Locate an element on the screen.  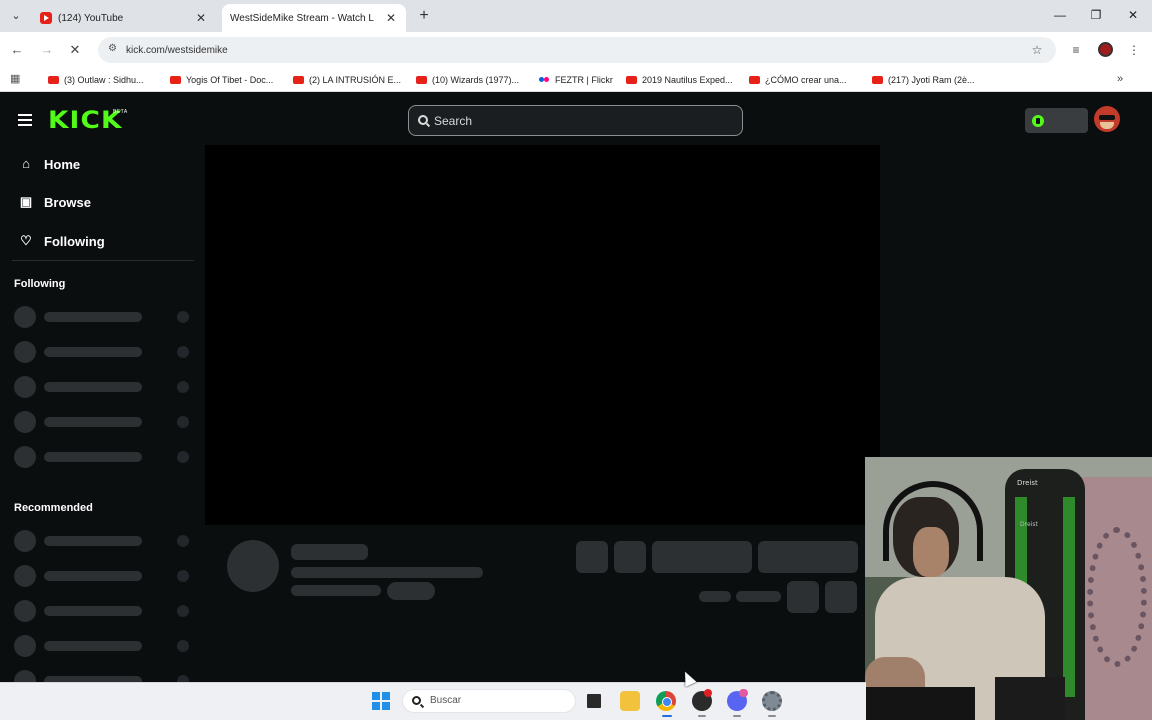
home-icon: ⌂ is located at coordinates (26, 163).